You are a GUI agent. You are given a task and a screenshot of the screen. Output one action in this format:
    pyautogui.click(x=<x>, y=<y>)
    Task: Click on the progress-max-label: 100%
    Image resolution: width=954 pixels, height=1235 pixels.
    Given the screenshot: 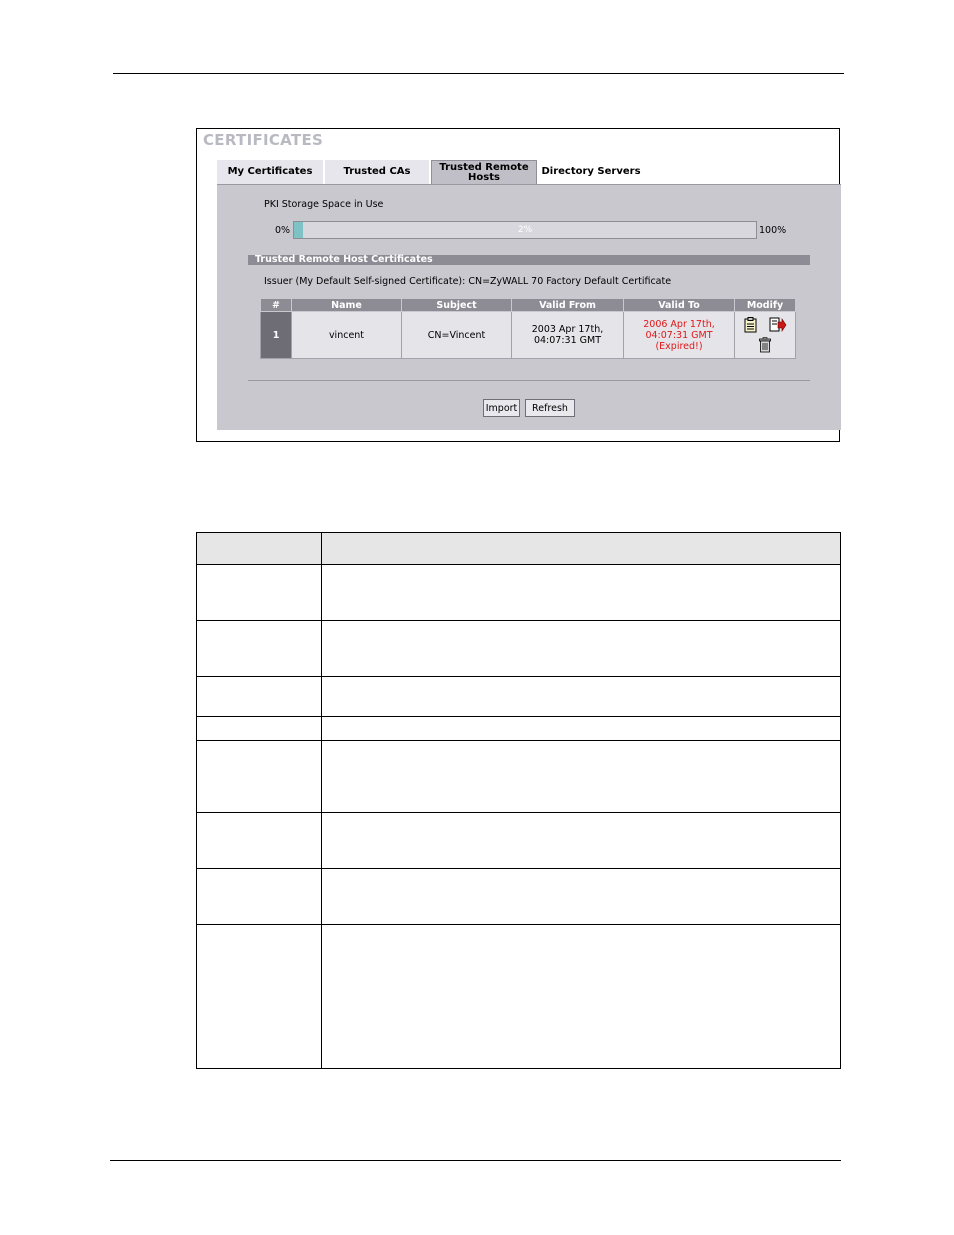 What is the action you would take?
    pyautogui.click(x=773, y=230)
    